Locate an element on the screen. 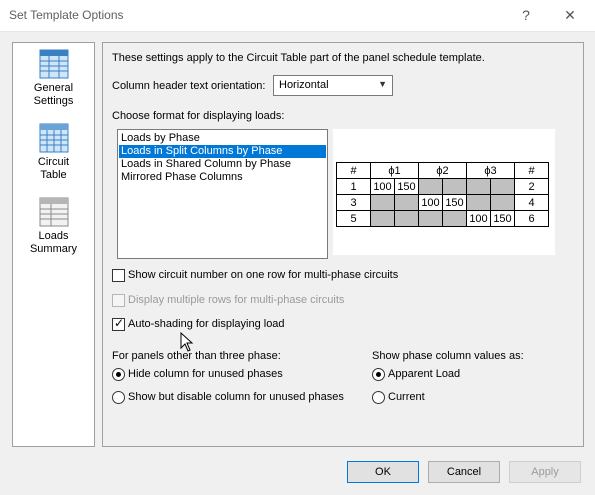 The image size is (595, 495). sidebar-item-general-settings: General Settings is located at coordinates (53, 78).